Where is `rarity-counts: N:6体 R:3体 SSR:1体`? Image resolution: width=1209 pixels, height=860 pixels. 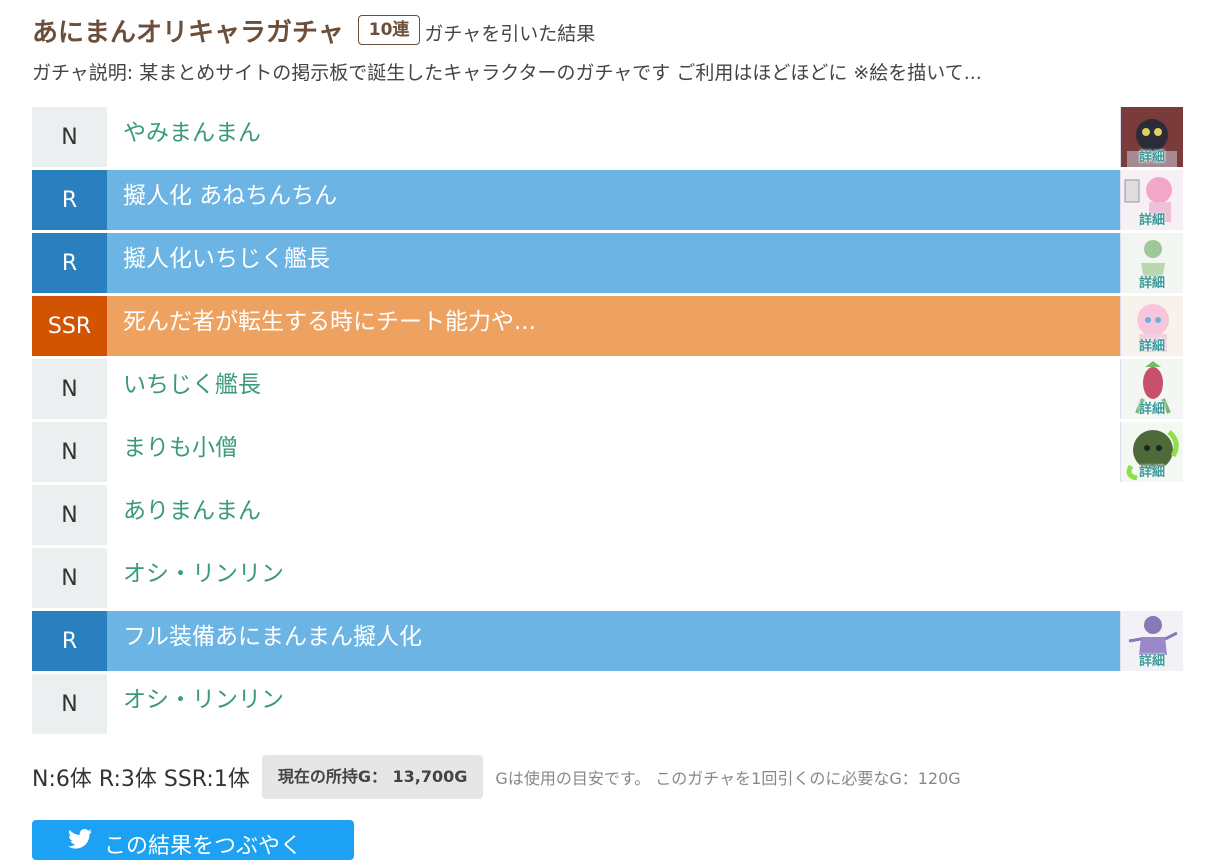 rarity-counts: N:6体 R:3体 SSR:1体 is located at coordinates (141, 779).